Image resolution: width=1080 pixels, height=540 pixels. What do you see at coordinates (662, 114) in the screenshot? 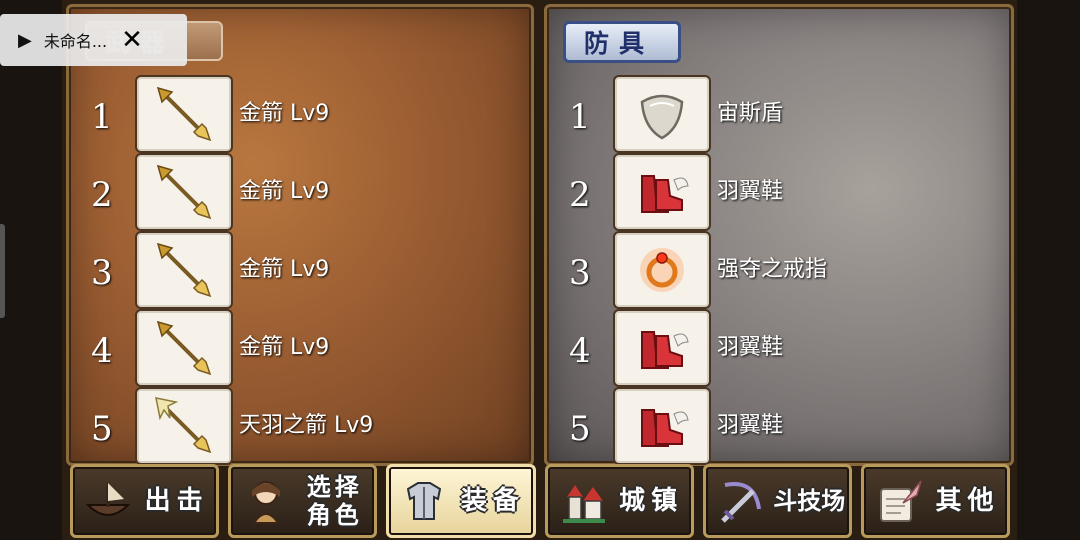
I see `shield-icon` at bounding box center [662, 114].